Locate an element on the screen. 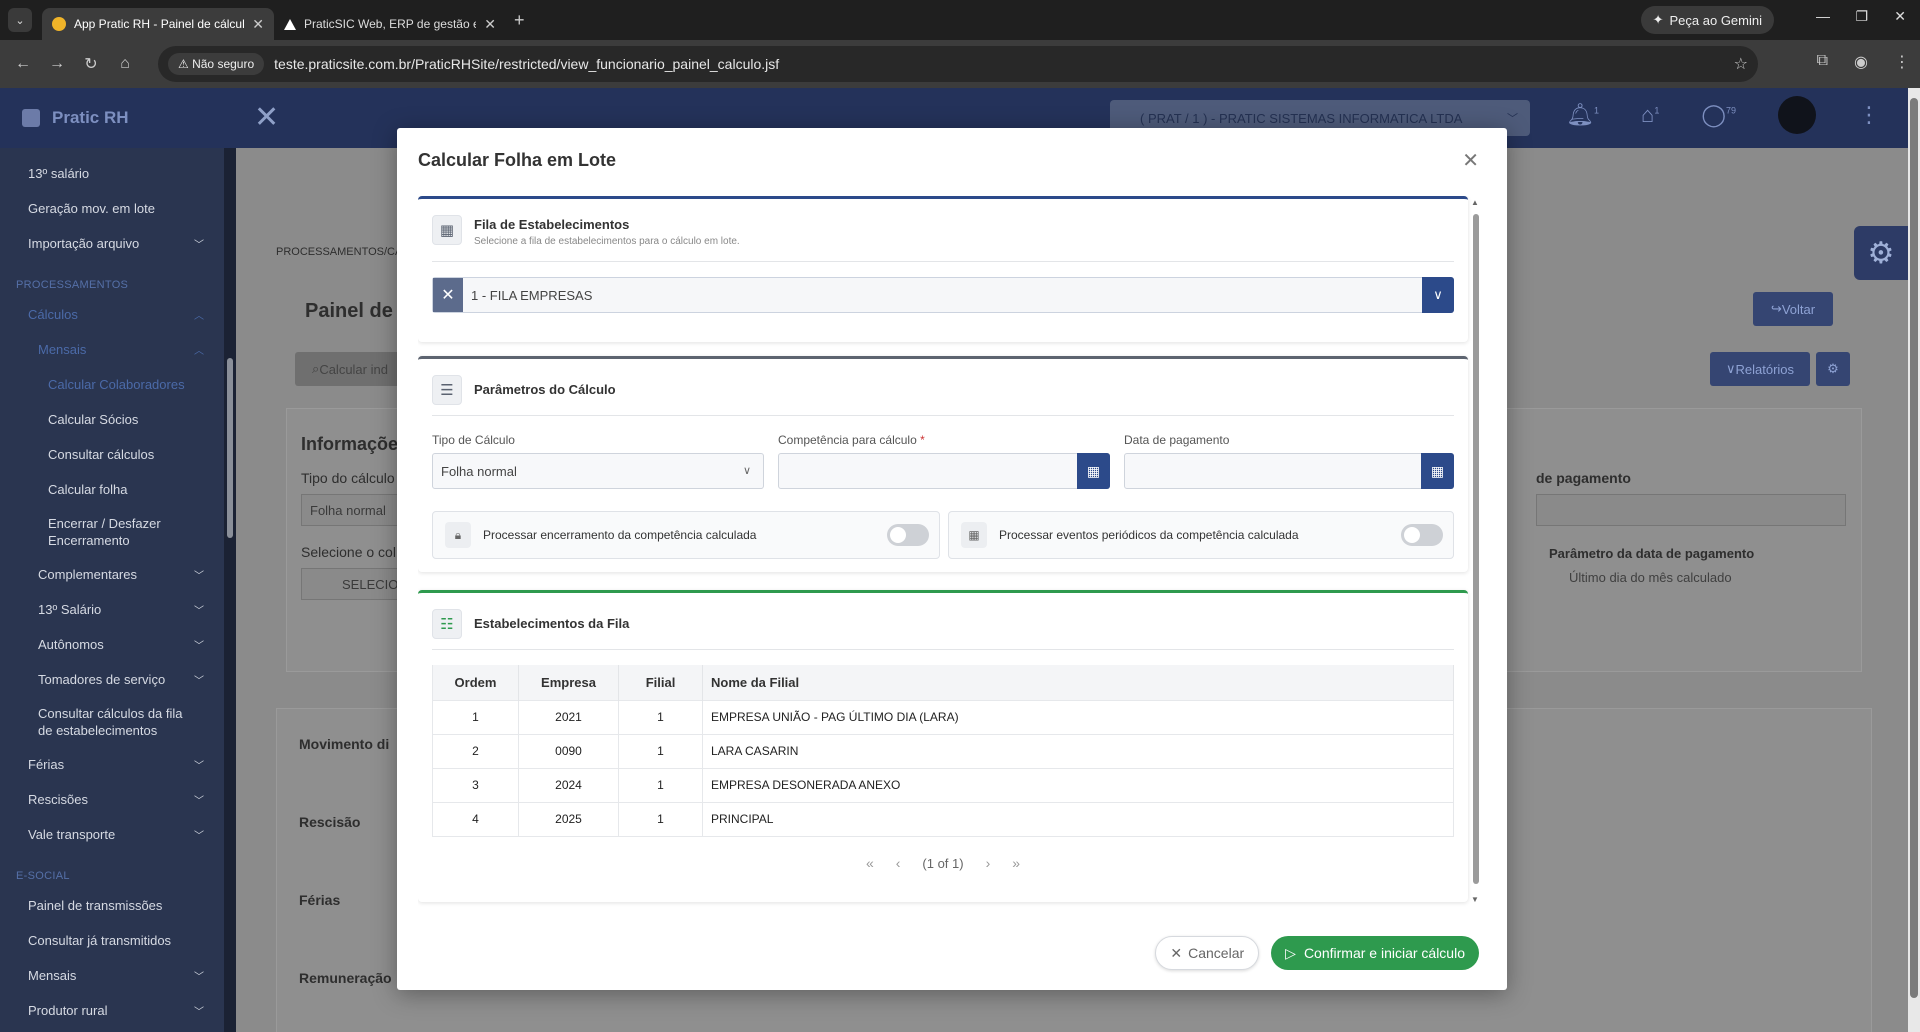 This screenshot has width=1920, height=1032. cancel-button: ✕ Cancelar is located at coordinates (1207, 953).